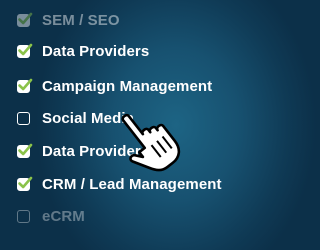 The width and height of the screenshot is (320, 250). Describe the element at coordinates (96, 51) in the screenshot. I see `checklist-item-label: Data Providers` at that location.